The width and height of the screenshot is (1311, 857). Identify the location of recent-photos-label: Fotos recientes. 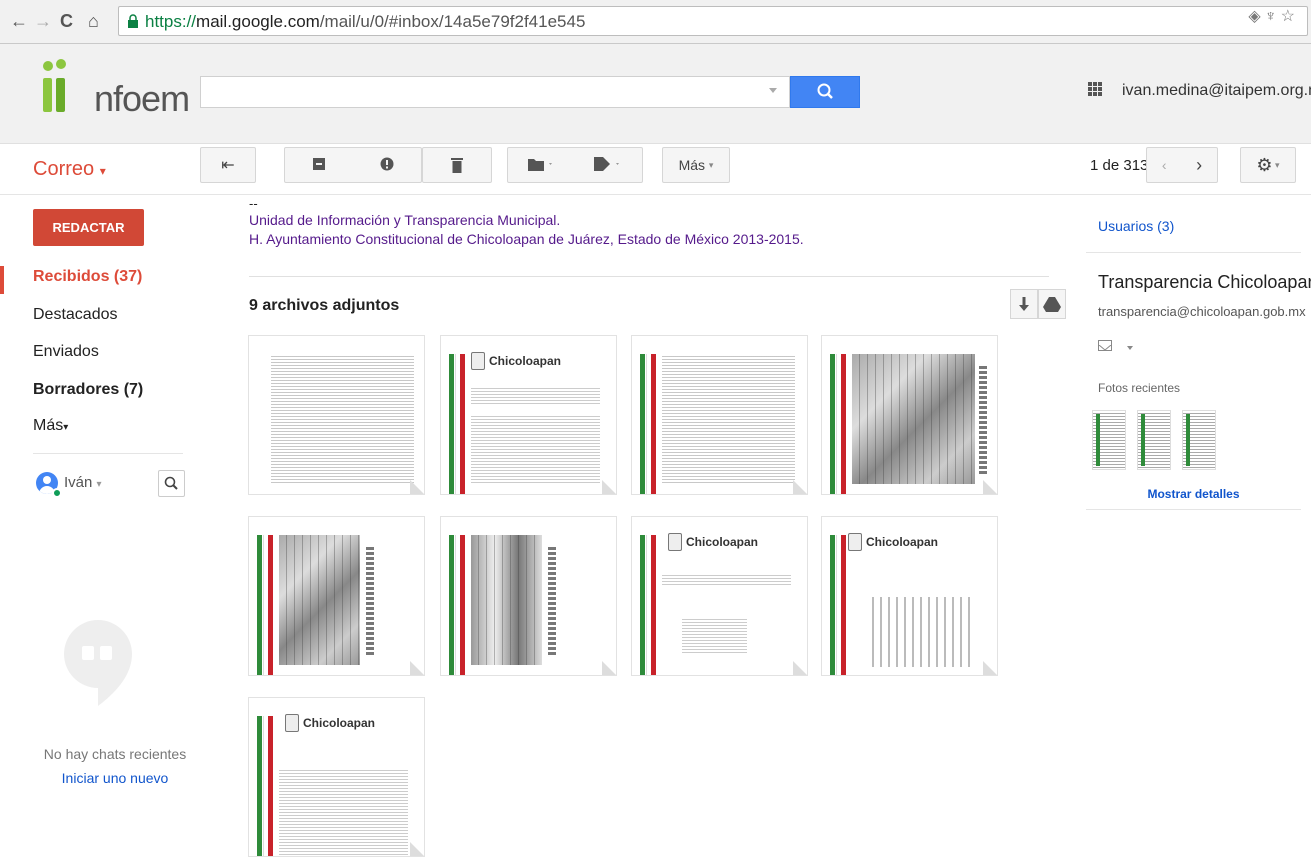
(1139, 388).